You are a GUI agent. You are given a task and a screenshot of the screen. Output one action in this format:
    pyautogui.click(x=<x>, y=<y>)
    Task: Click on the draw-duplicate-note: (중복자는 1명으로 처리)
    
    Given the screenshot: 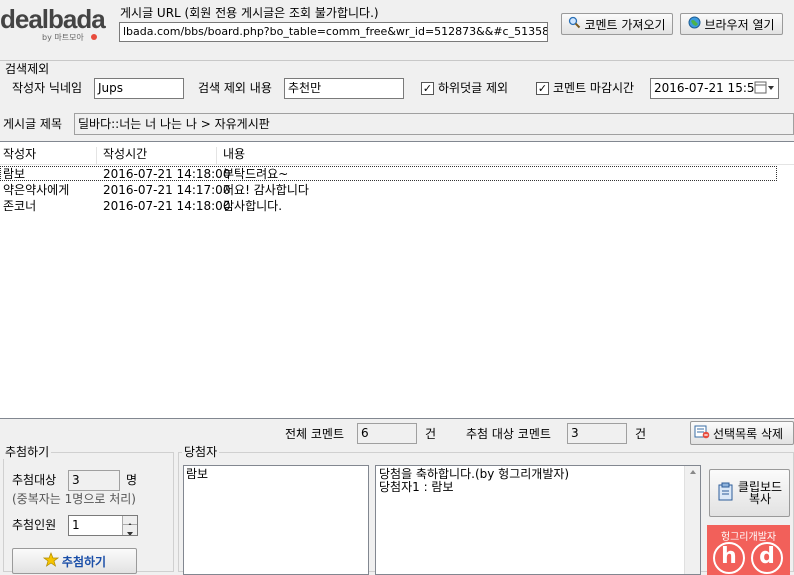 What is the action you would take?
    pyautogui.click(x=74, y=499)
    